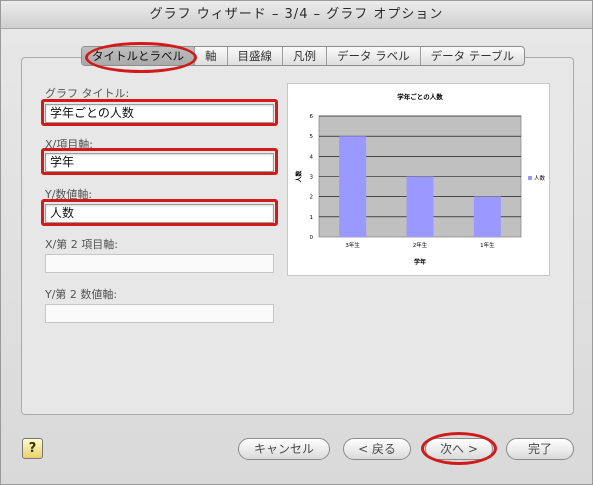 Image resolution: width=593 pixels, height=485 pixels. What do you see at coordinates (159, 162) in the screenshot?
I see `x-axis-field: 学年` at bounding box center [159, 162].